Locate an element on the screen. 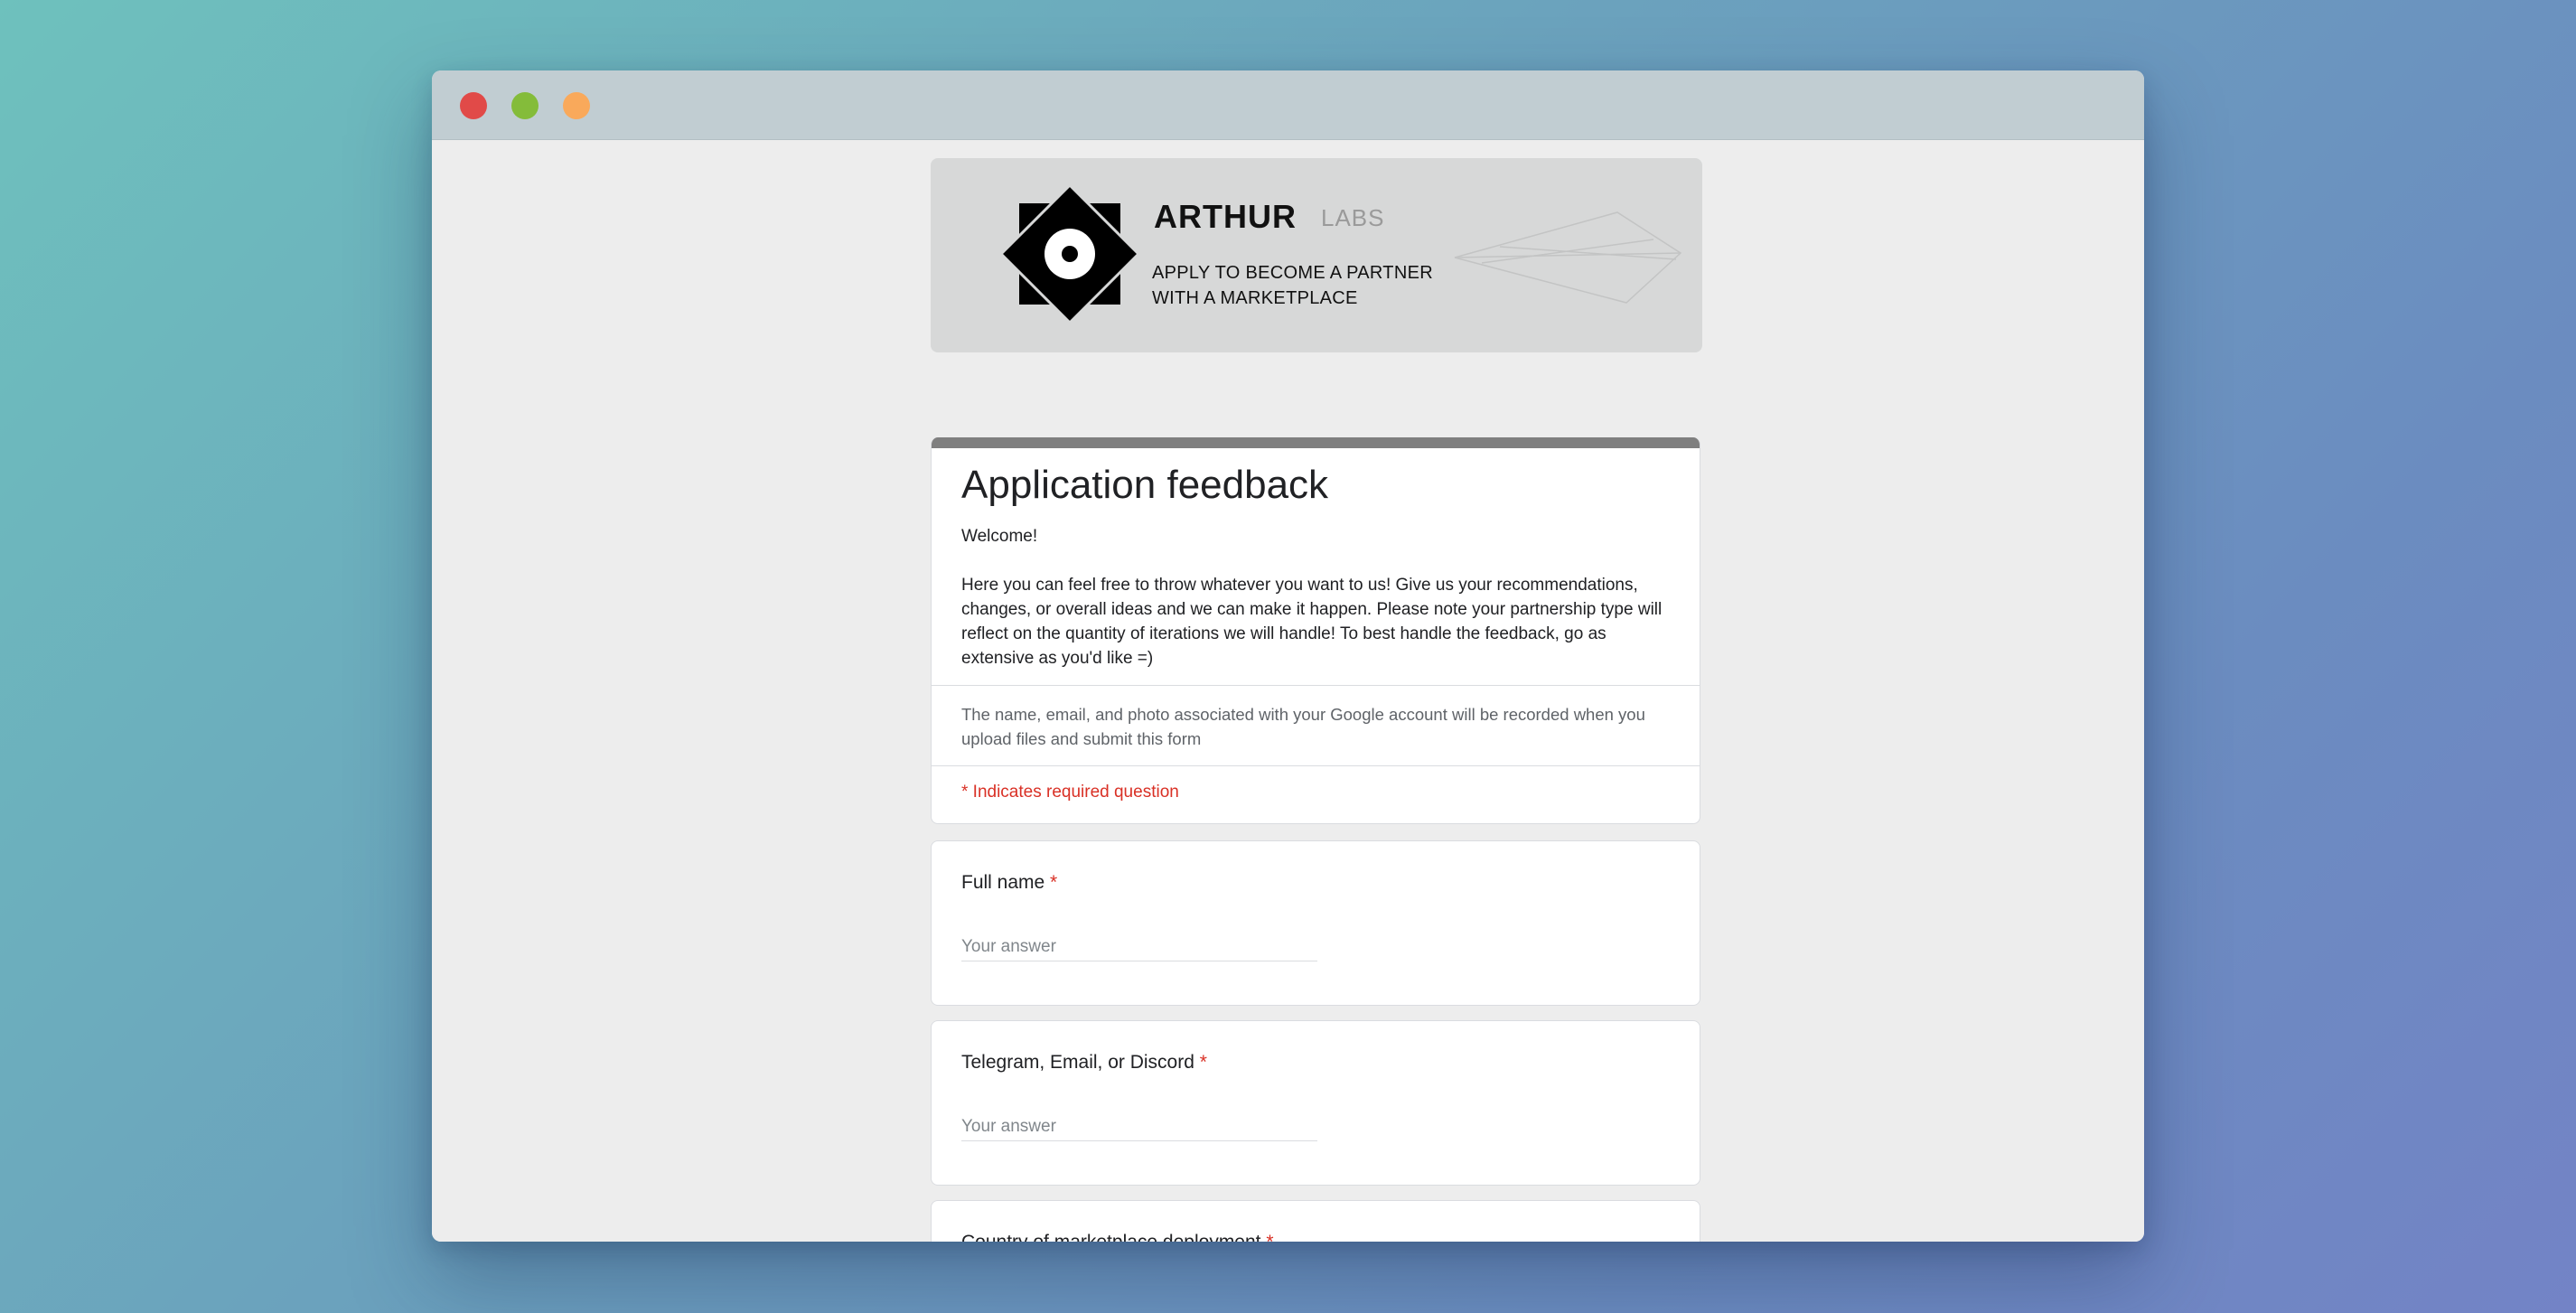  arthur-labs-logo-icon is located at coordinates (1069, 254).